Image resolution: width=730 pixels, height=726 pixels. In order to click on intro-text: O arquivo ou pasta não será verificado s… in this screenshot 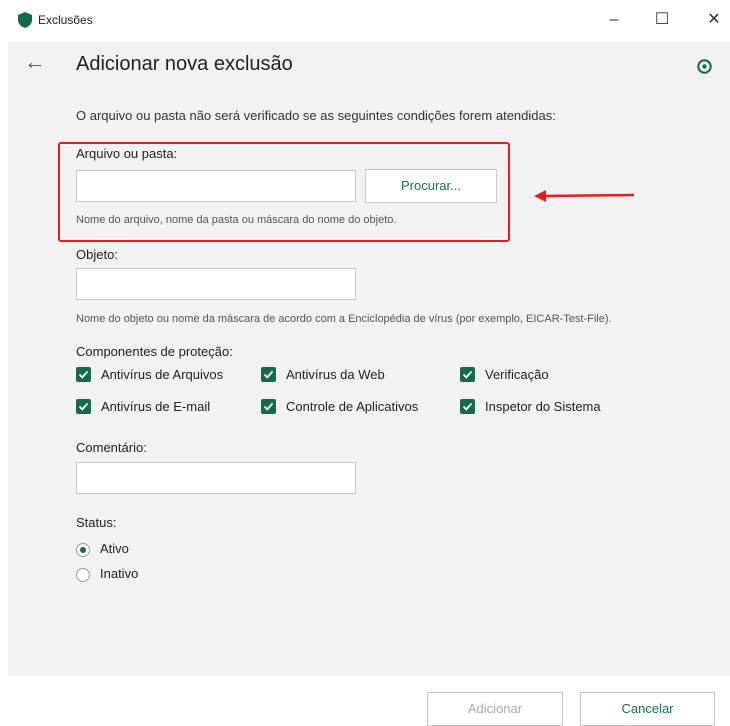, I will do `click(316, 115)`.